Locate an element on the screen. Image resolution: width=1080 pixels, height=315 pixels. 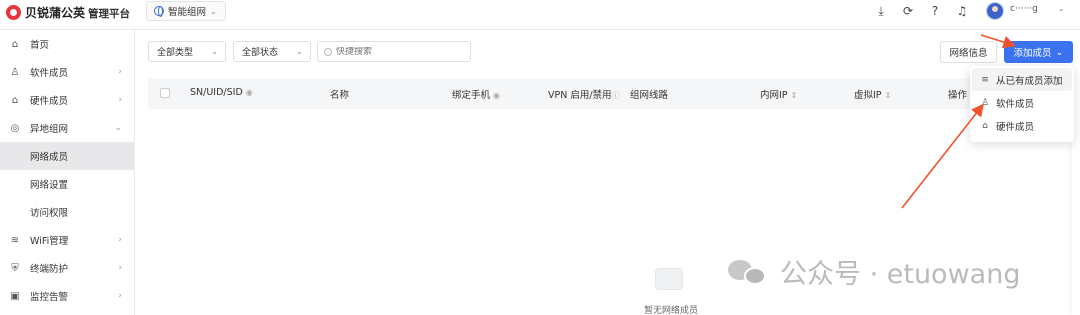
sidebar-item-endpoint-protection: ⛨ 终端防护 › is located at coordinates (67, 268).